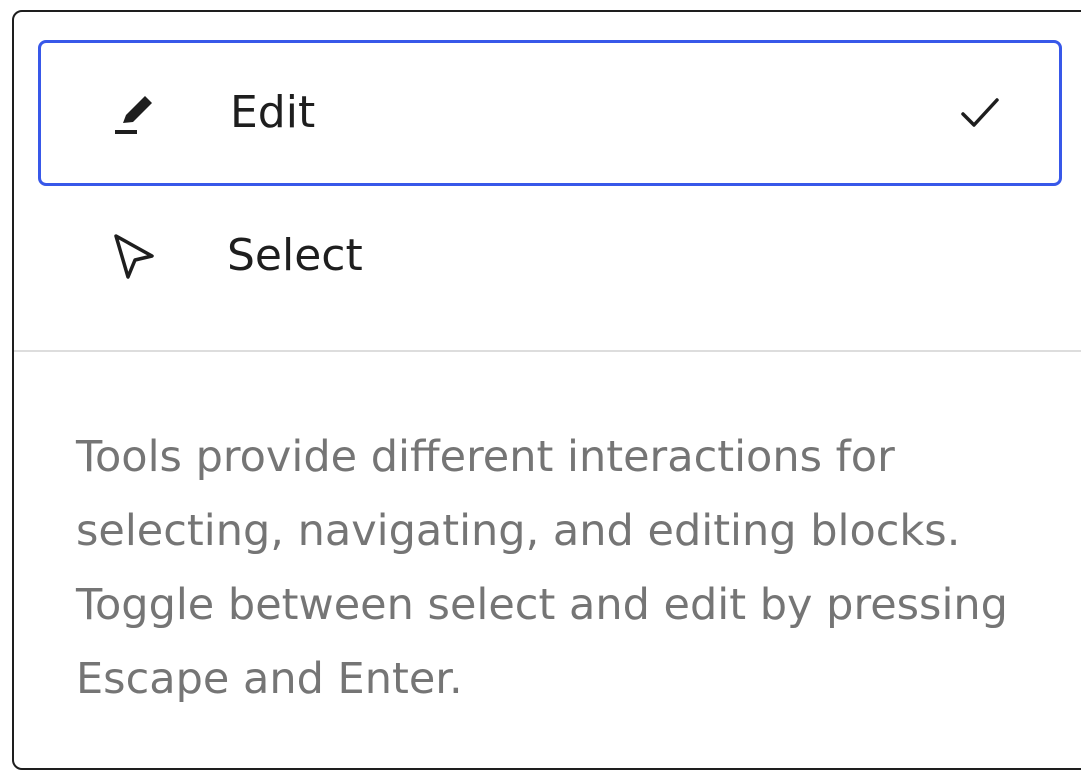 This screenshot has width=1081, height=770. I want to click on cursor-arrow-icon, so click(132, 256).